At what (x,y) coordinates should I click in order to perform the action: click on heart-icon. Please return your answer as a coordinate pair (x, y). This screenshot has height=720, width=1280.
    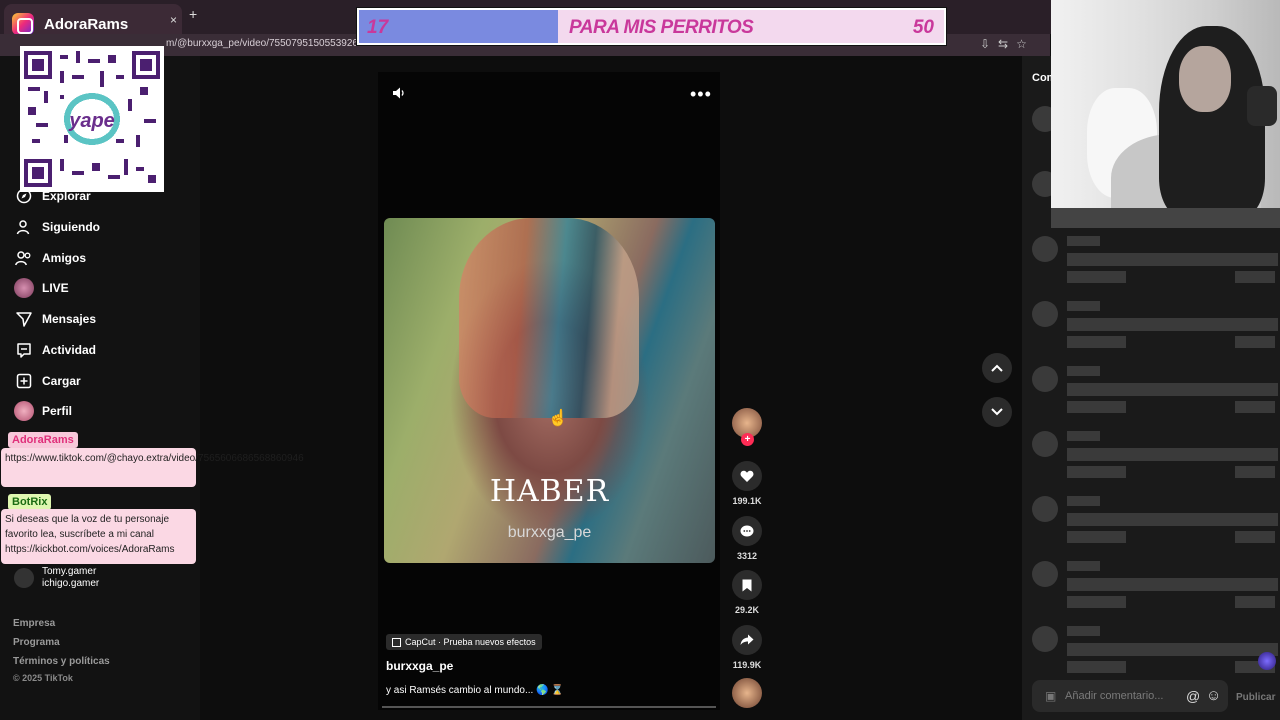
    Looking at the image, I should click on (747, 476).